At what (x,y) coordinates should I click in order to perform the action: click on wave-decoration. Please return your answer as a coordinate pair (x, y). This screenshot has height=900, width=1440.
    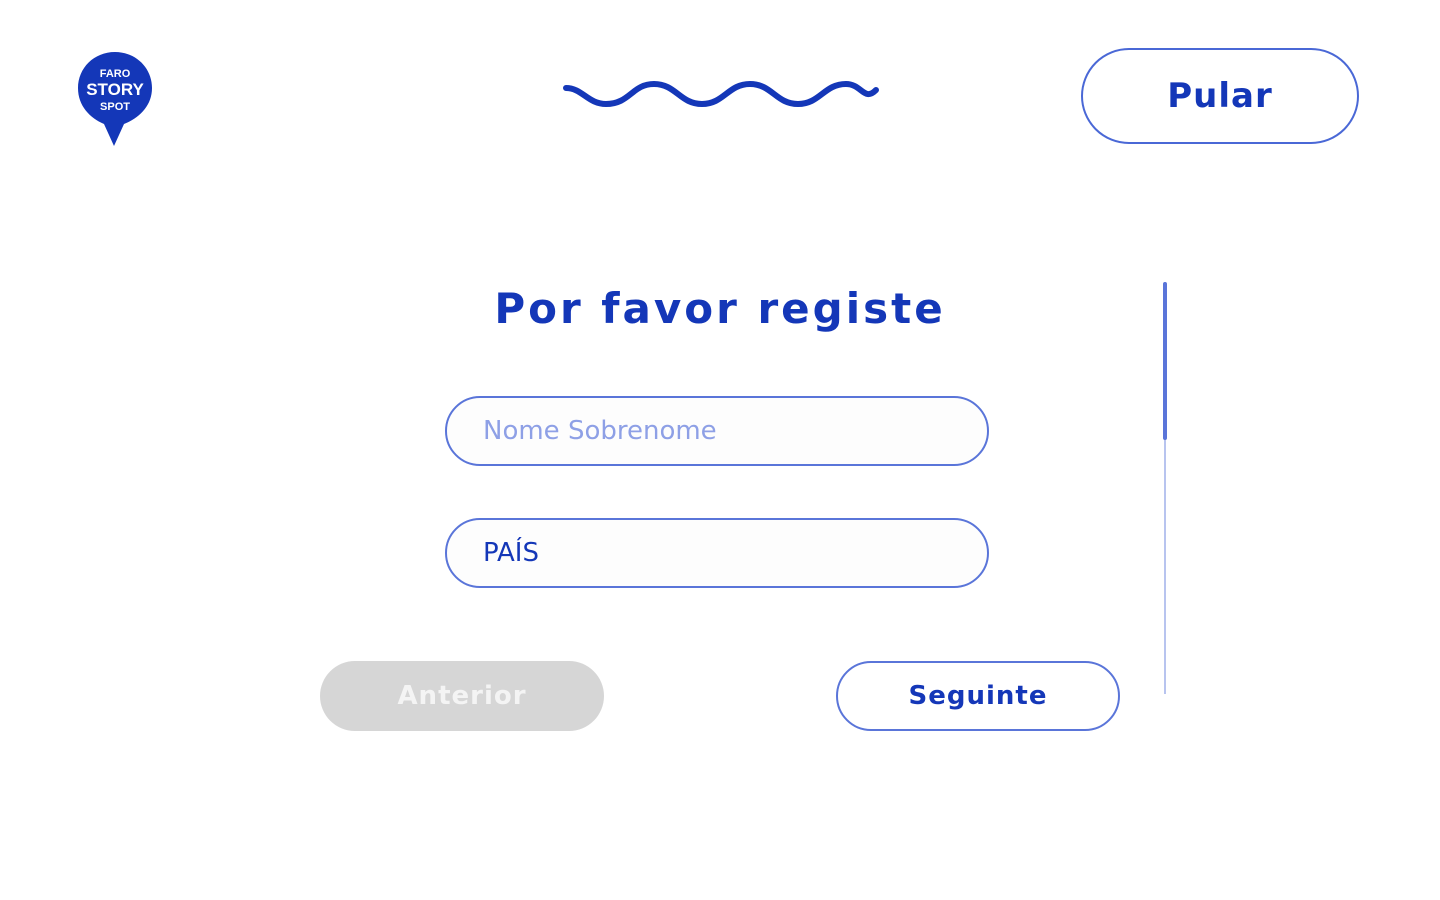
    Looking at the image, I should click on (721, 96).